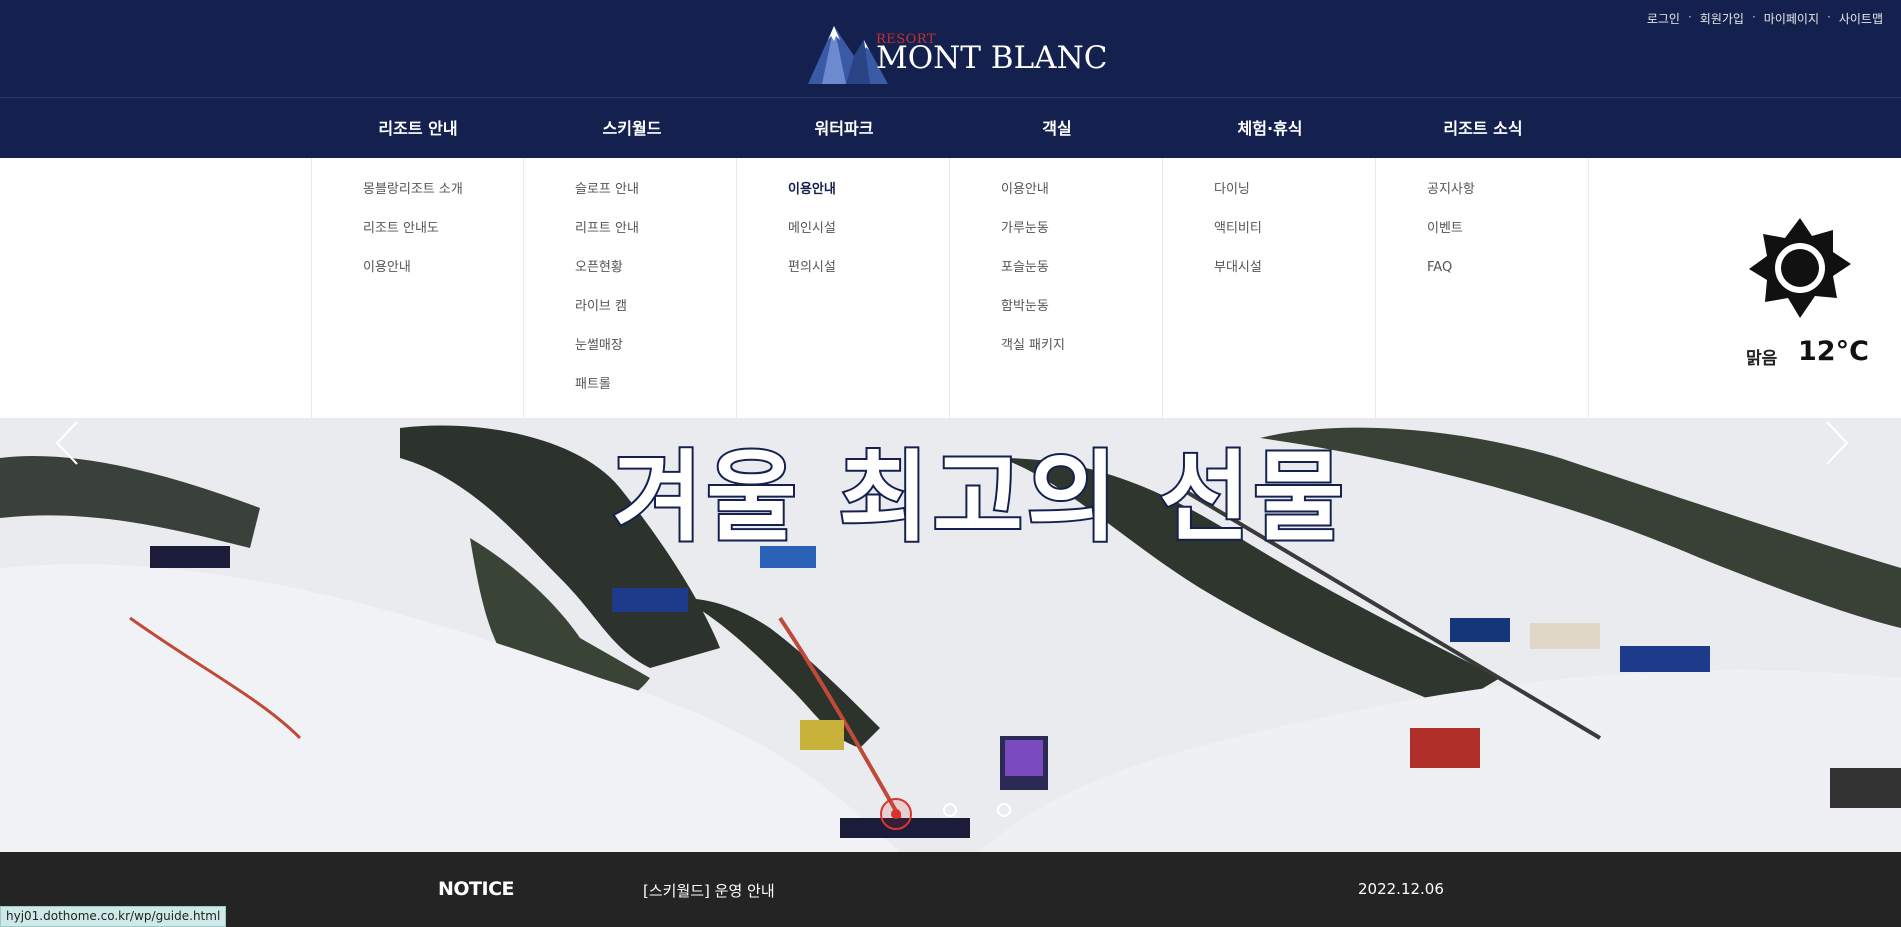 Image resolution: width=1901 pixels, height=927 pixels. I want to click on nav-rooms: 객실, so click(1057, 128).